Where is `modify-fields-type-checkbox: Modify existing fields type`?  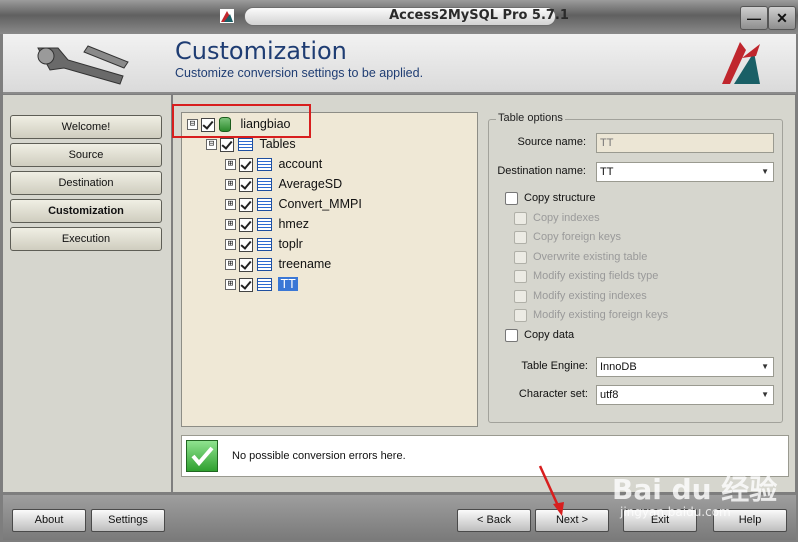
modify-fields-type-checkbox: Modify existing fields type is located at coordinates (586, 276).